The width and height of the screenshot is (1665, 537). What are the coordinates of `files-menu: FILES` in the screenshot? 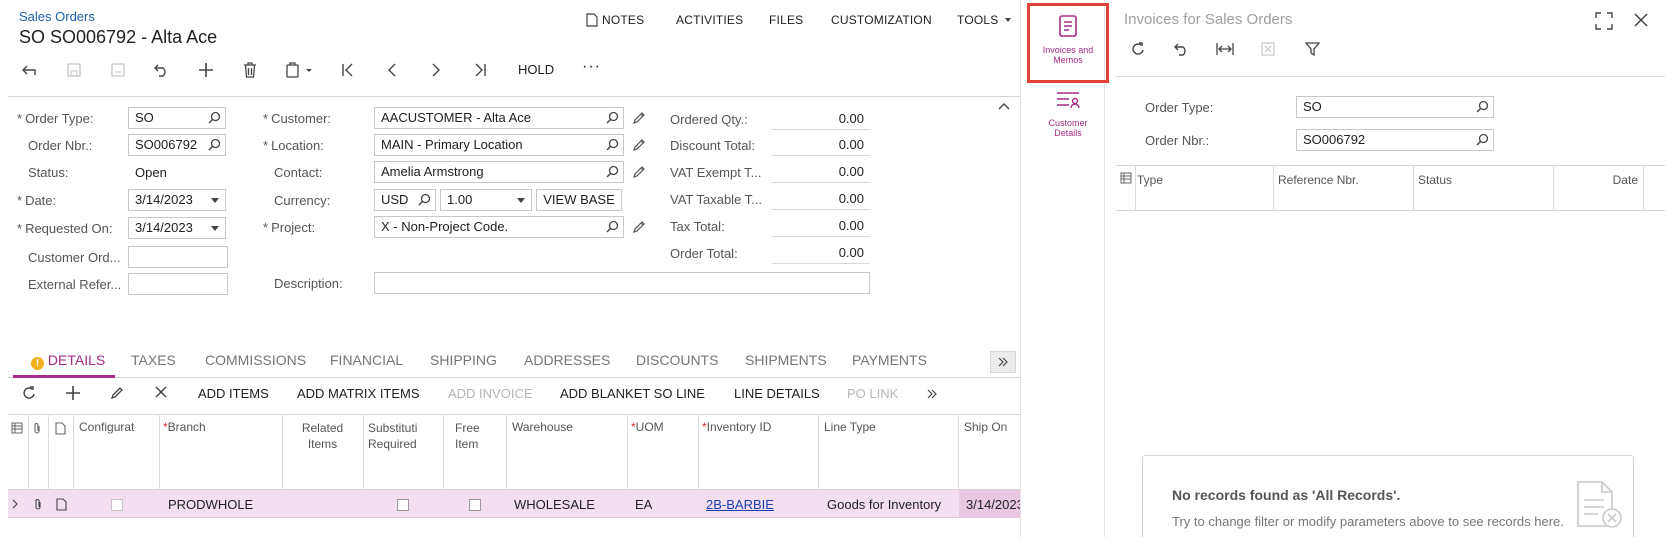 It's located at (786, 20).